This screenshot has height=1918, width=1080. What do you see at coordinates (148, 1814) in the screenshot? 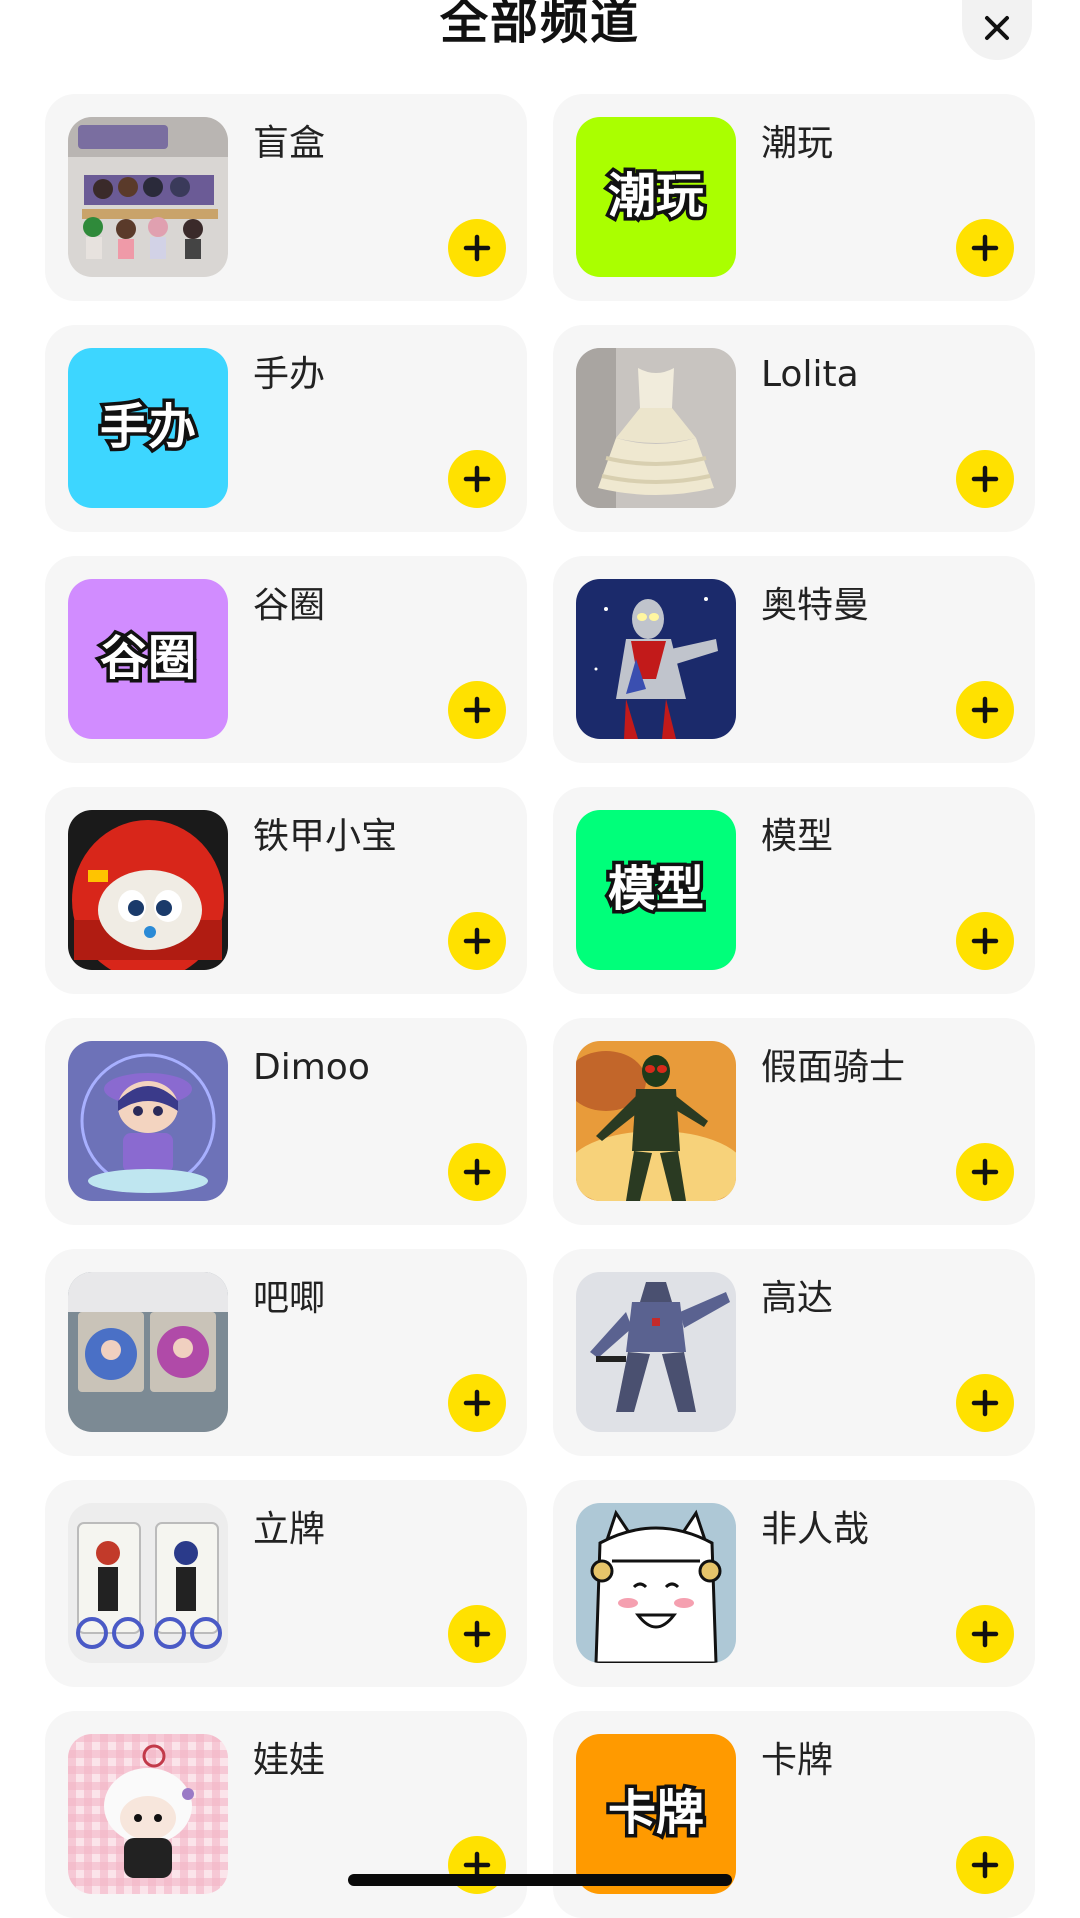
I see `plush-doll-photo` at bounding box center [148, 1814].